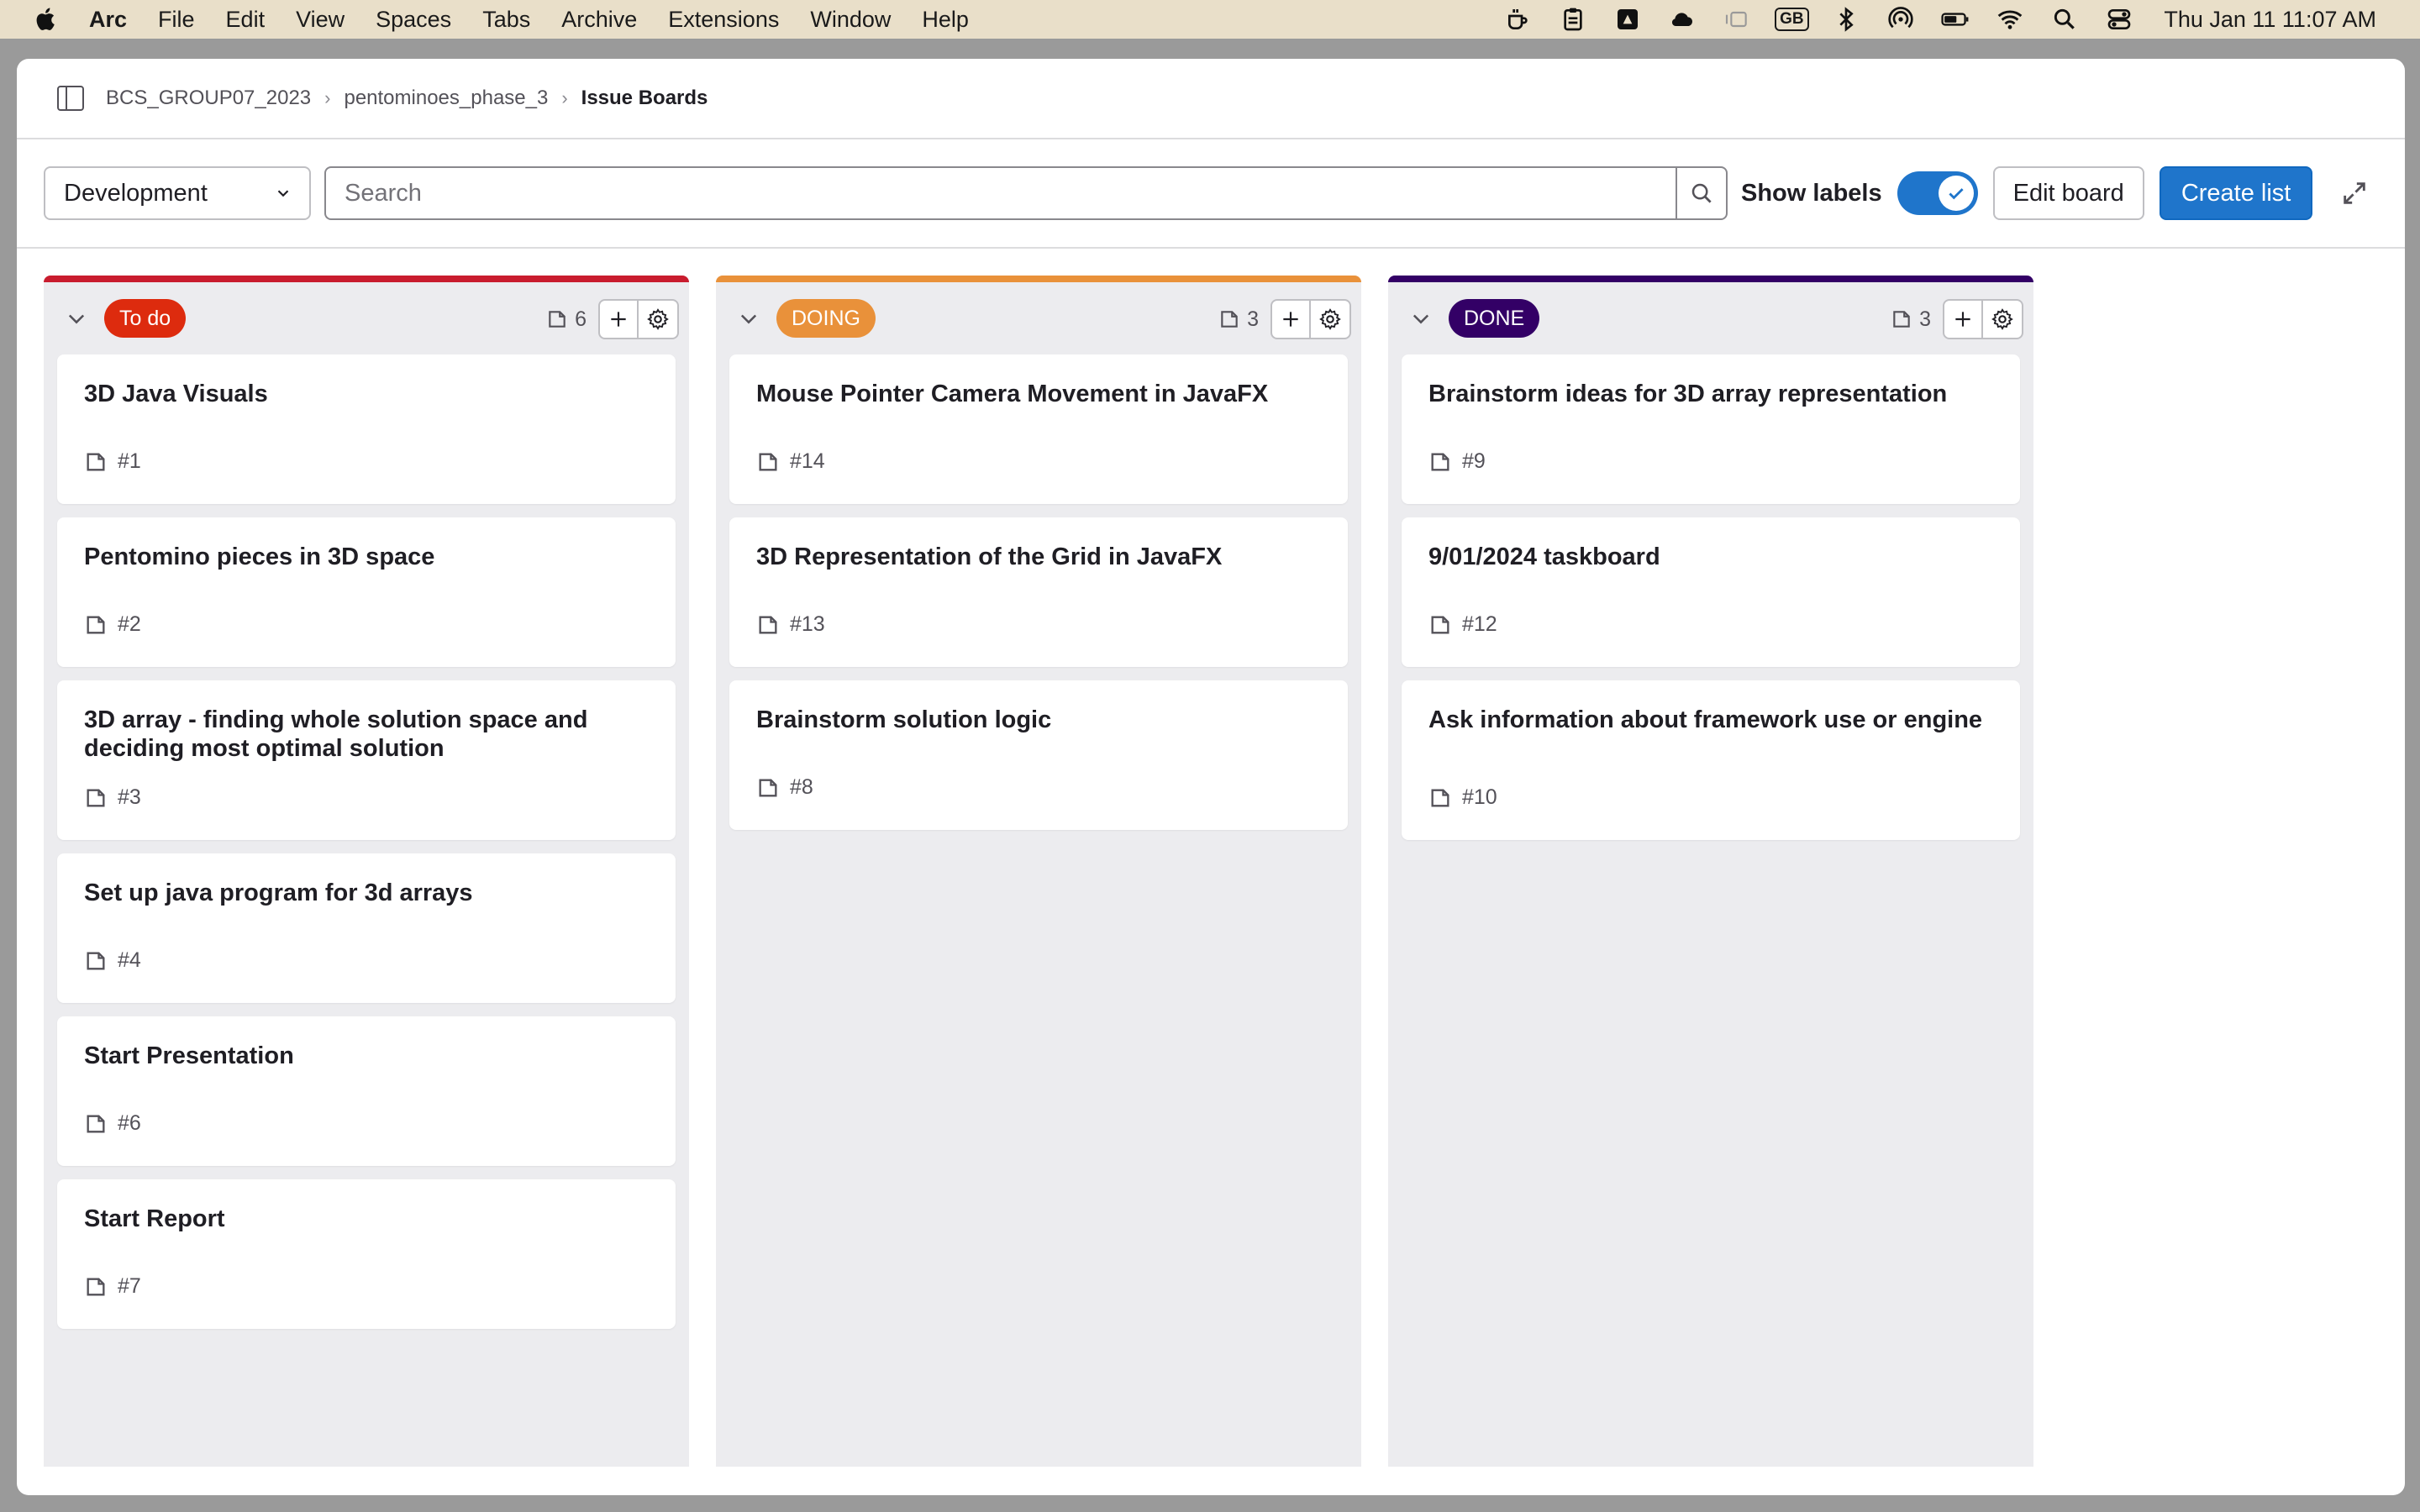  I want to click on issue-title: Mouse Pointer Camera Movement in JavaFX, so click(1038, 394).